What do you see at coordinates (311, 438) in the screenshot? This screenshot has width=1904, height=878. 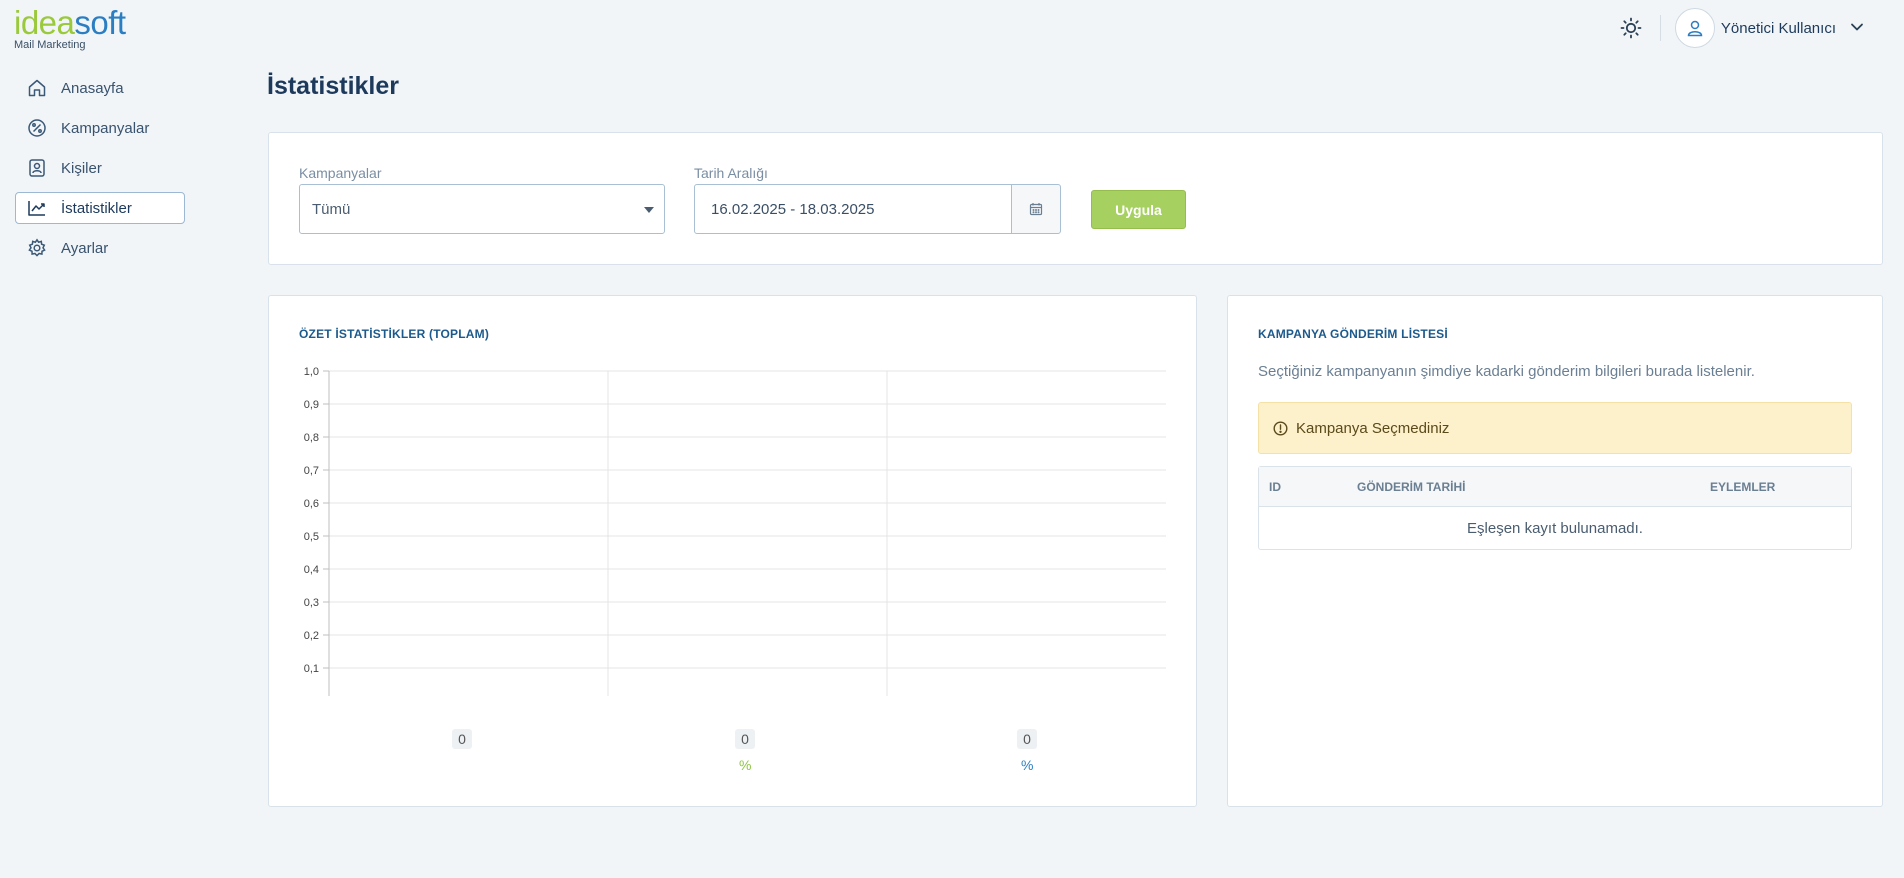 I see `y-tick-label: 0,8` at bounding box center [311, 438].